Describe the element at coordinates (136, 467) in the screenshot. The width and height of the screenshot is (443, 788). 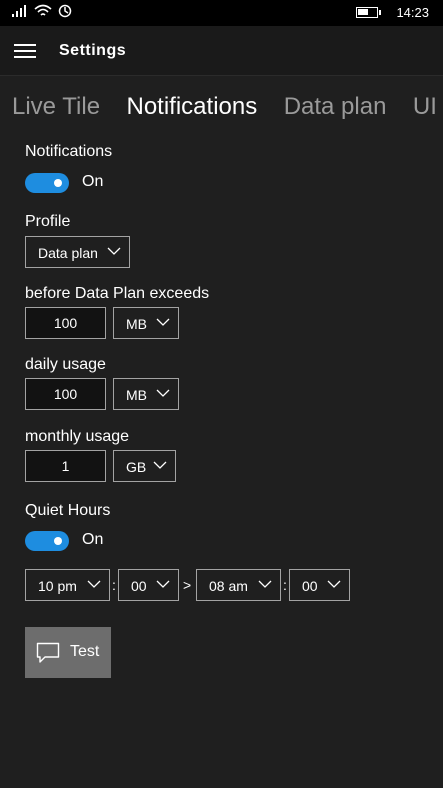
I see `monthly-usage-unit: GB` at that location.